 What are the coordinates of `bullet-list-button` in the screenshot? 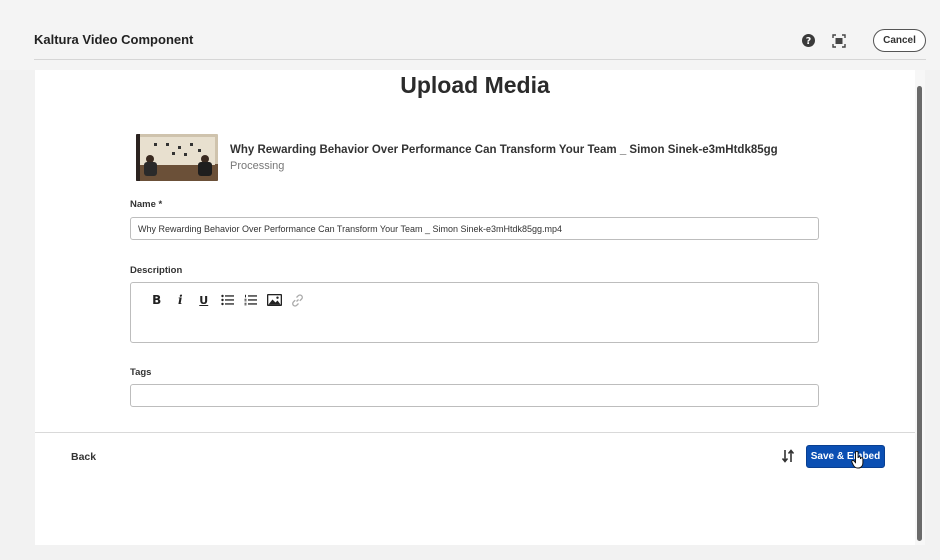 It's located at (228, 300).